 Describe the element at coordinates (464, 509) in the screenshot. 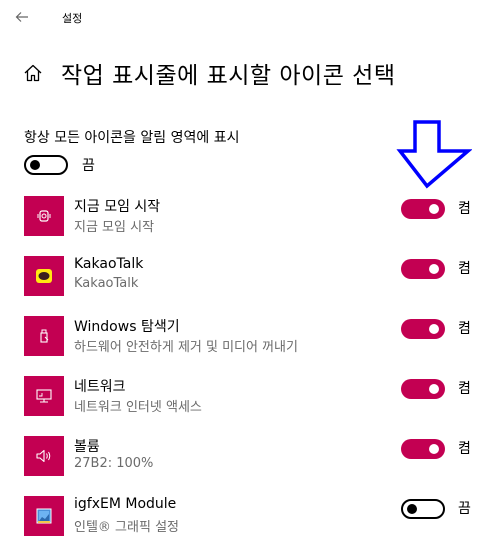

I see `item-state: 끔` at that location.